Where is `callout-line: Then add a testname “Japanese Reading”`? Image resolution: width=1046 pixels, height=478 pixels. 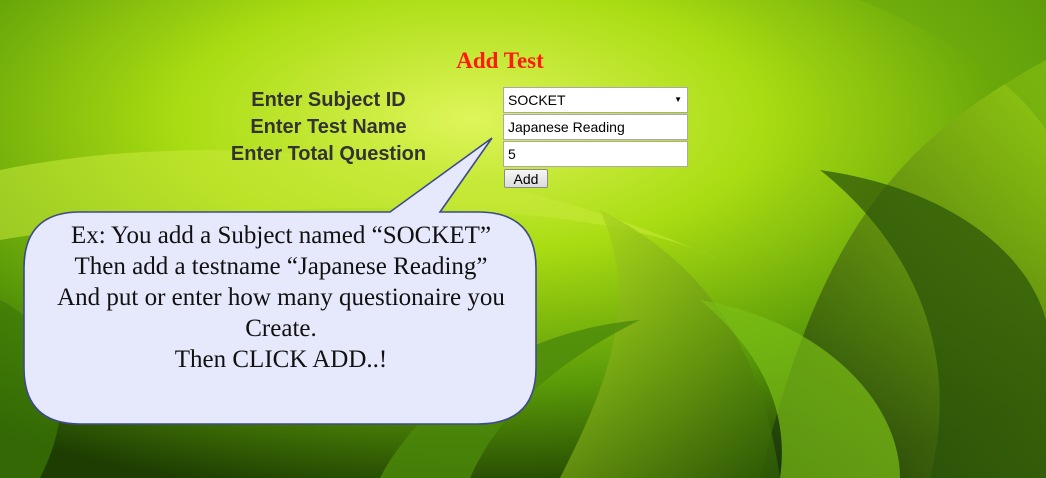 callout-line: Then add a testname “Japanese Reading” is located at coordinates (281, 266).